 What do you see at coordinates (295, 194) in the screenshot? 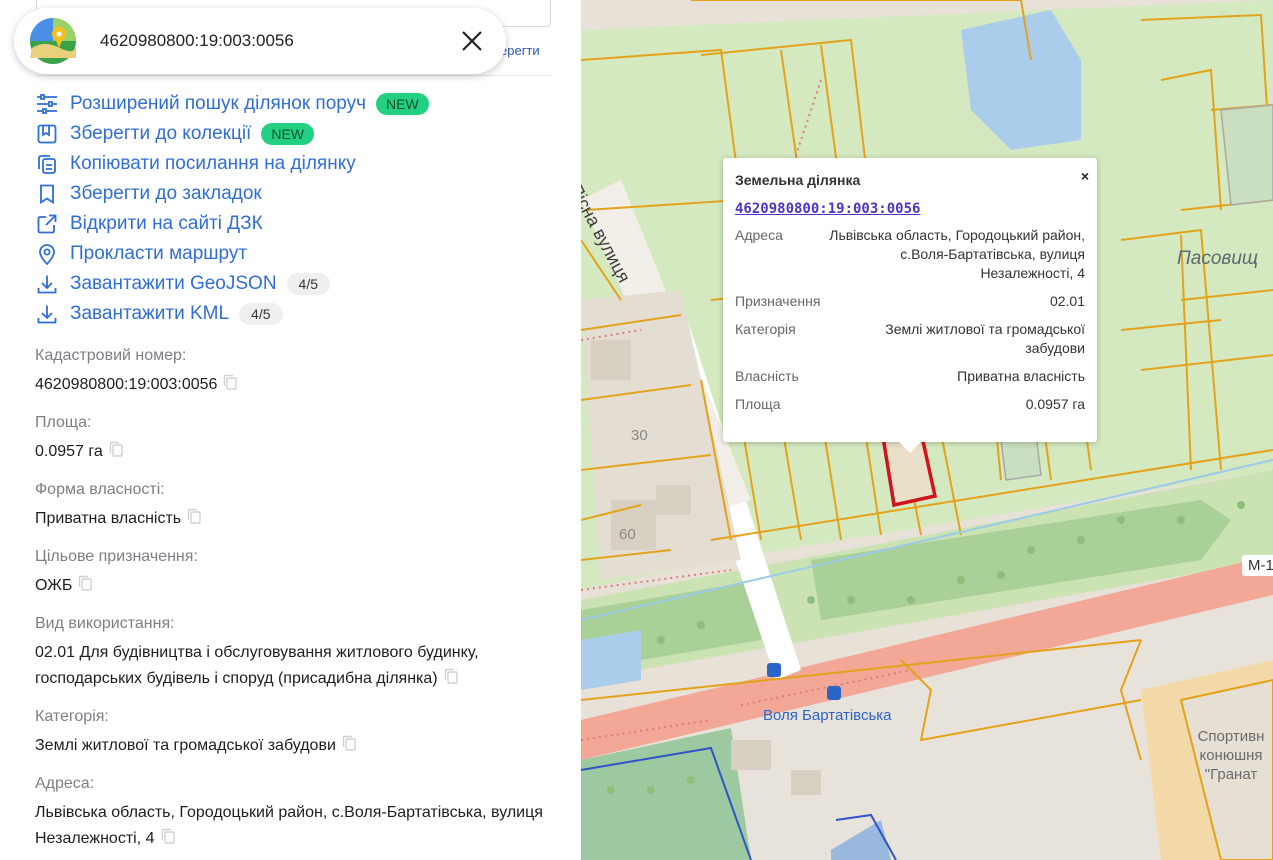
I see `action-bookmark: Зберегти до закладок` at bounding box center [295, 194].